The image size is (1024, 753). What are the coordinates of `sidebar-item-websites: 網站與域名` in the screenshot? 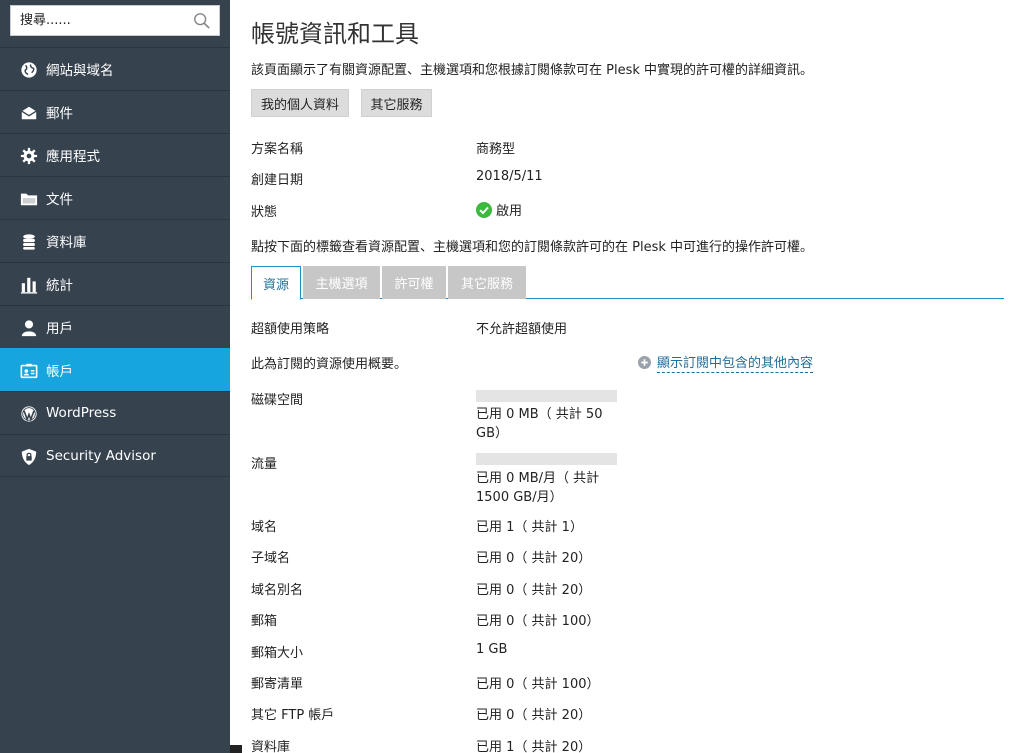 It's located at (115, 68).